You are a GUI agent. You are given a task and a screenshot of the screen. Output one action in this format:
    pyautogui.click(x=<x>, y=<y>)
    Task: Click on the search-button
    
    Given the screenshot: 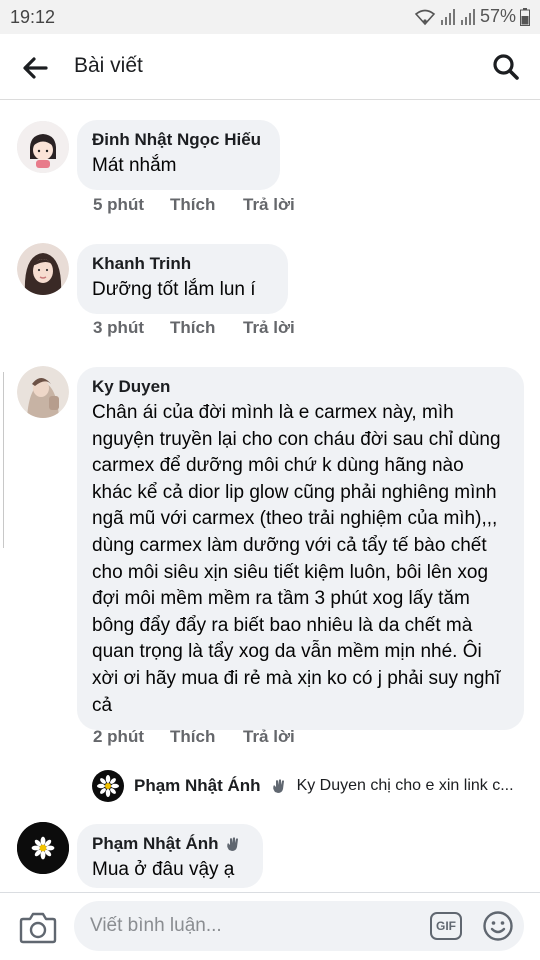 What is the action you would take?
    pyautogui.click(x=506, y=67)
    